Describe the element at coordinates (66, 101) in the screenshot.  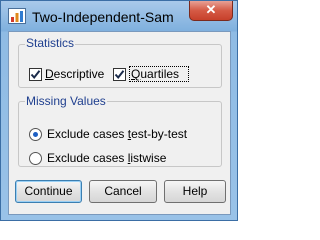
I see `missing-values-group-label: Missing Values` at that location.